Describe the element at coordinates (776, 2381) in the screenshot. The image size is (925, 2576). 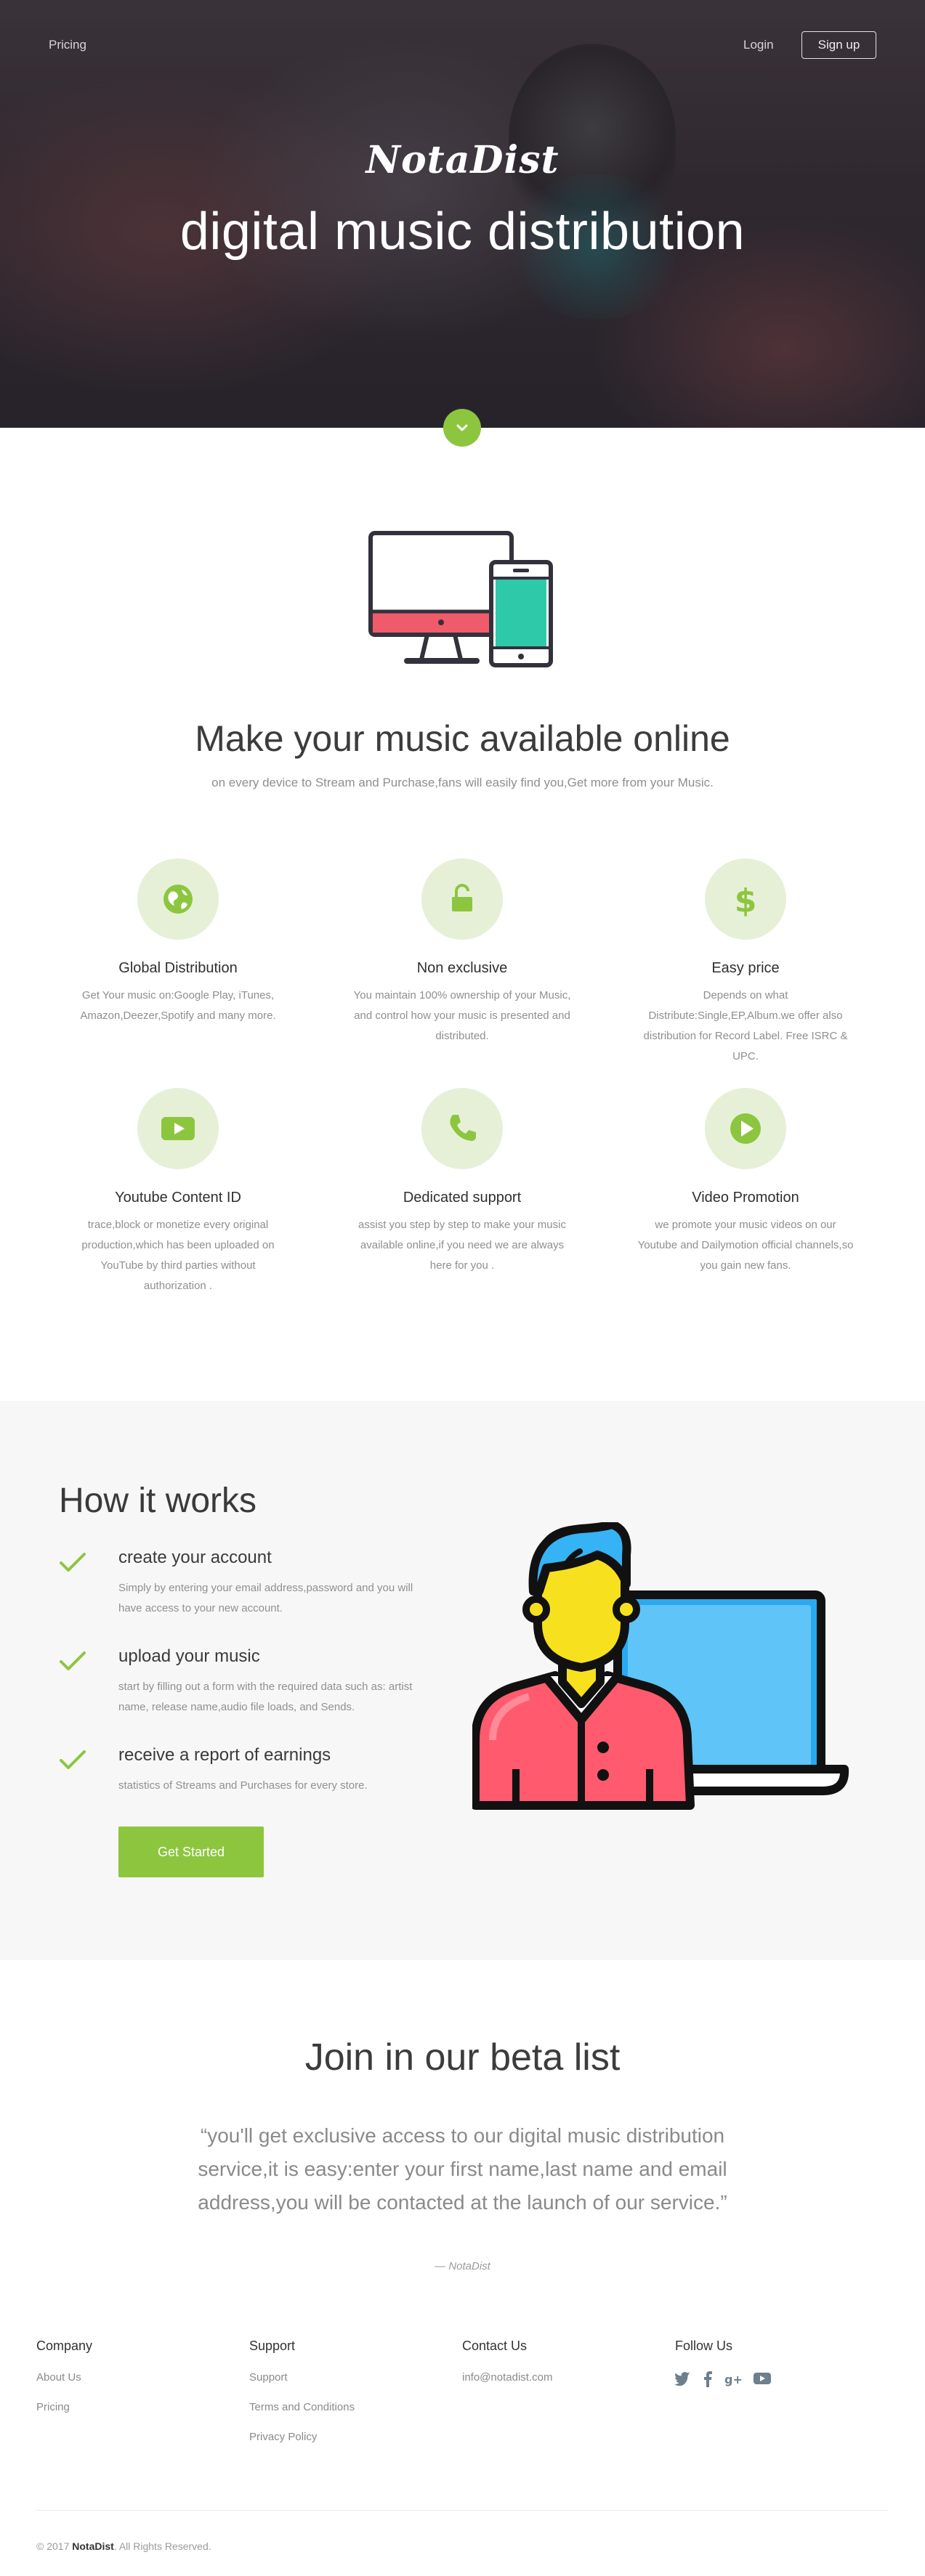
I see `social-links: g+` at that location.